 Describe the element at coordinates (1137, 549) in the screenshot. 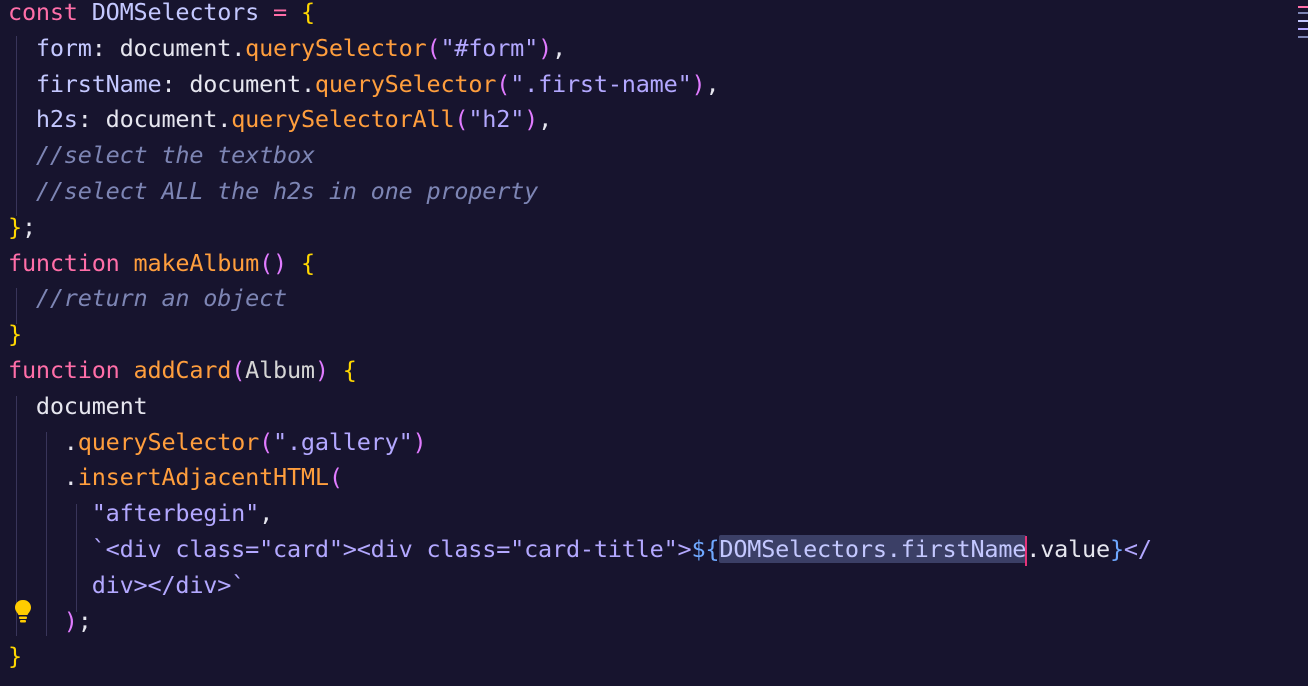

I see `code-token: </` at that location.